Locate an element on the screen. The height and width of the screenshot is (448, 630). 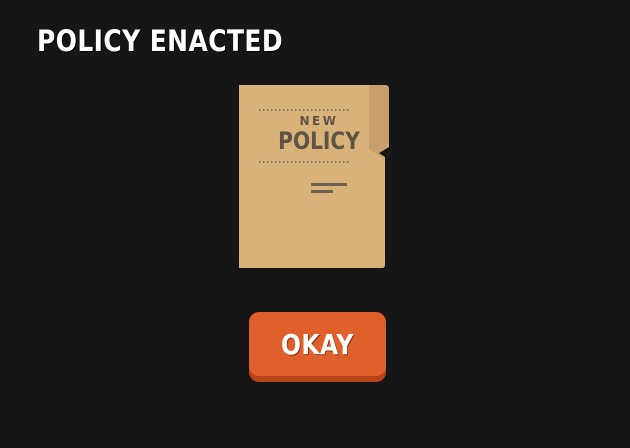
page-title: POLICY ENACTED is located at coordinates (160, 41).